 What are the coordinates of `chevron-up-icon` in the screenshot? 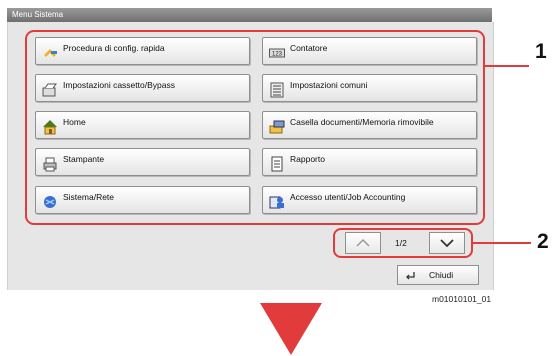 It's located at (363, 242).